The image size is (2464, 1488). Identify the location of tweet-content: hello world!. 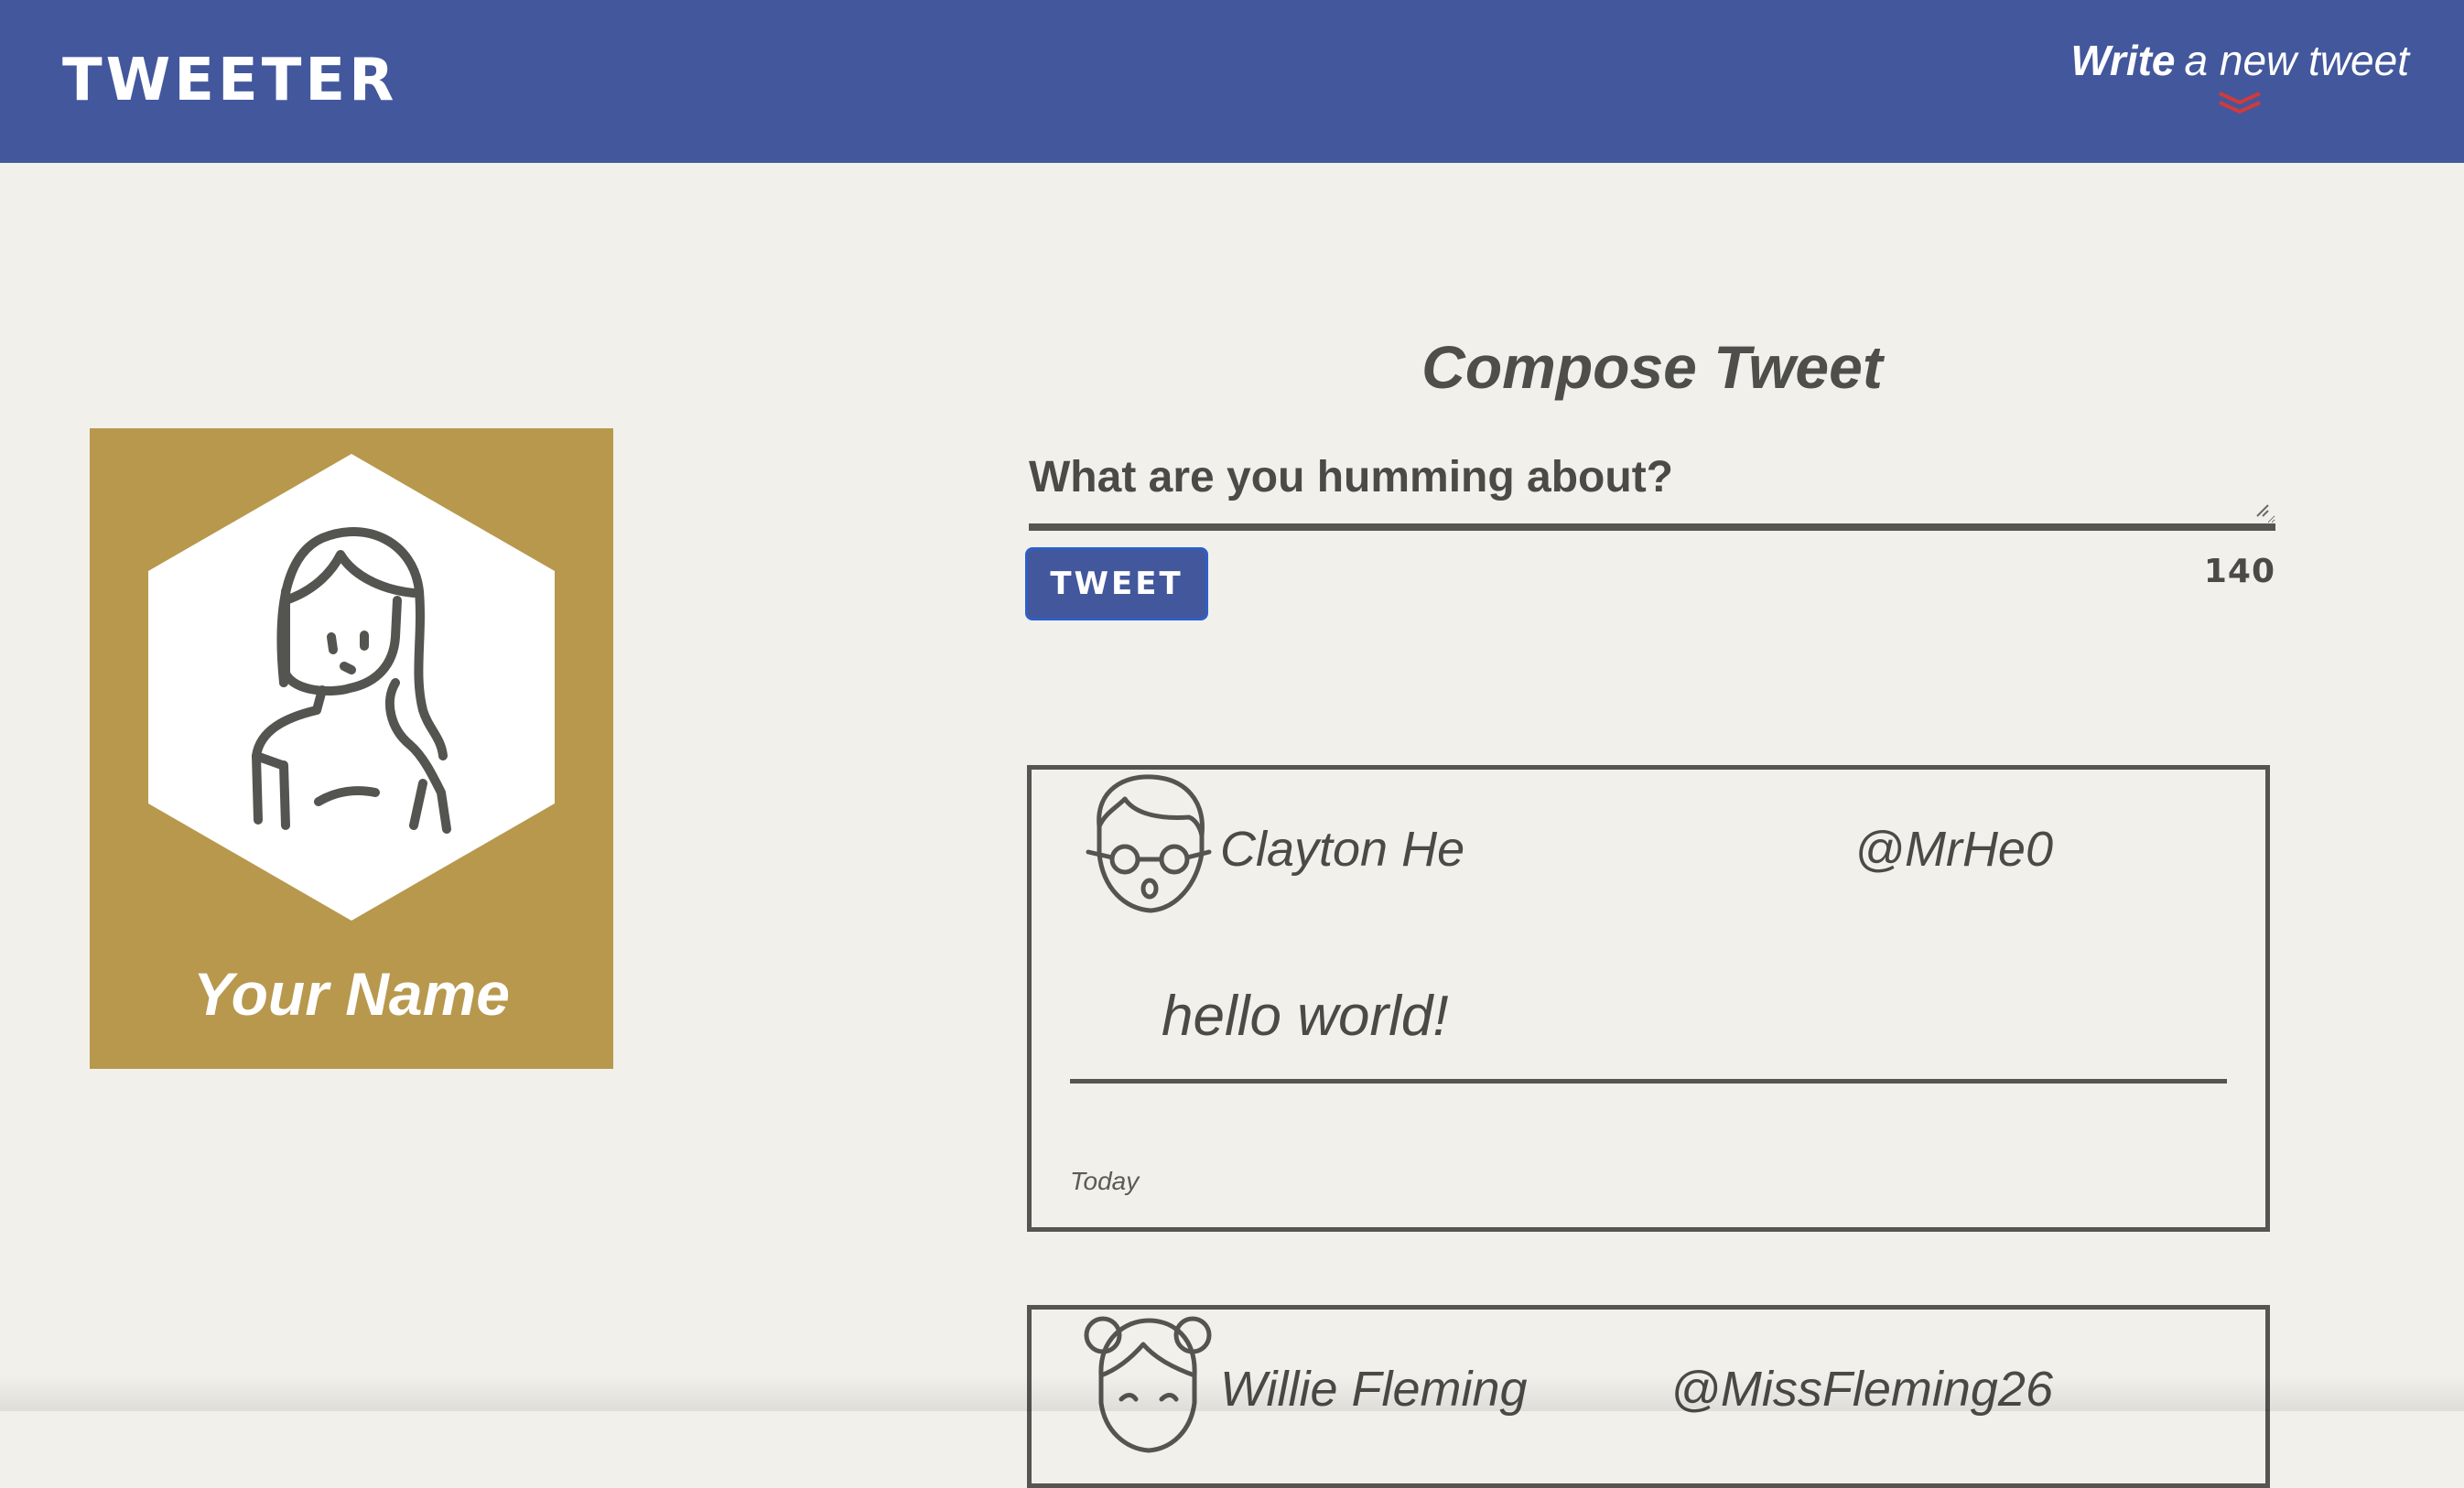
(1305, 1017).